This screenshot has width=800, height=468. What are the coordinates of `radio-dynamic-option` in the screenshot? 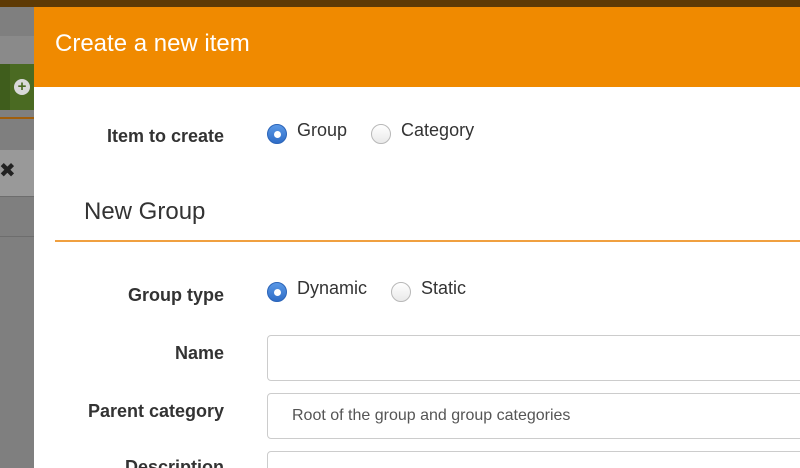 It's located at (277, 292).